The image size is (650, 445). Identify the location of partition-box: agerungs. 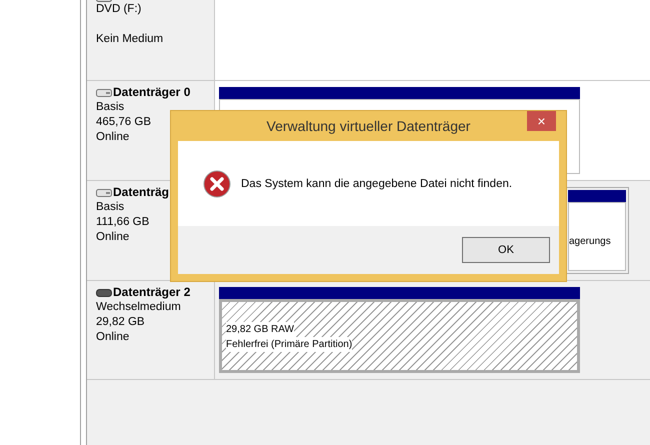
(597, 236).